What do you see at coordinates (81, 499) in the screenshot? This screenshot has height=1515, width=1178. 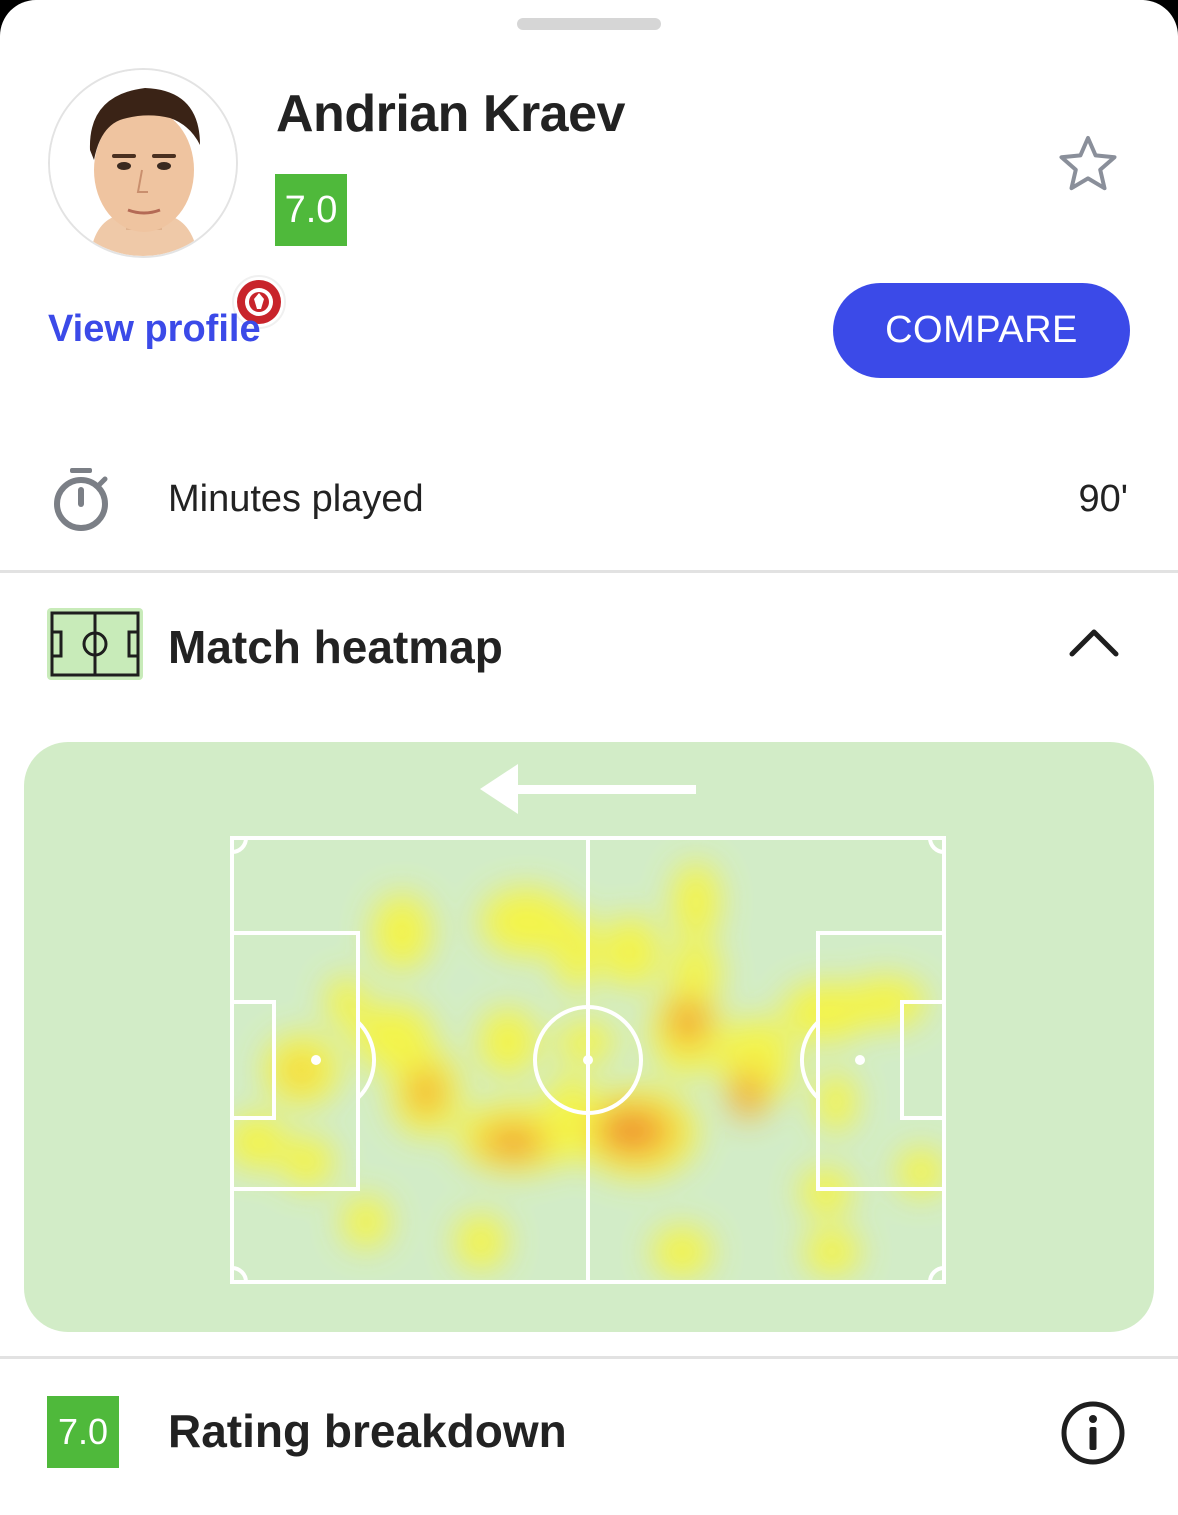 I see `stopwatch-icon` at bounding box center [81, 499].